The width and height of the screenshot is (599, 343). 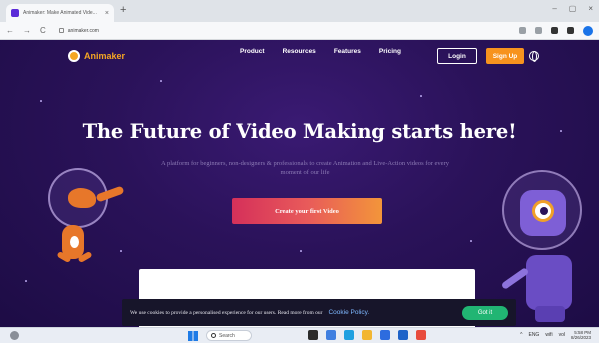 I want to click on main-nav: Product Resources Features Pricing, so click(x=320, y=51).